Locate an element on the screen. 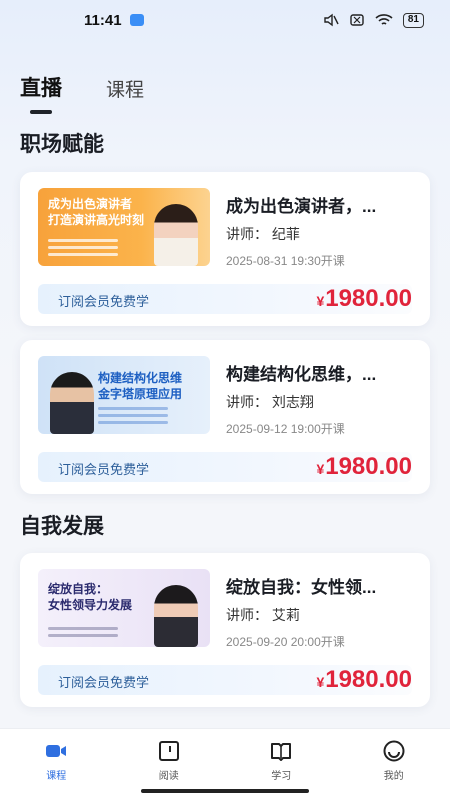 This screenshot has height=800, width=450. thumbnail-line: 构建结构化思维 is located at coordinates (140, 378).